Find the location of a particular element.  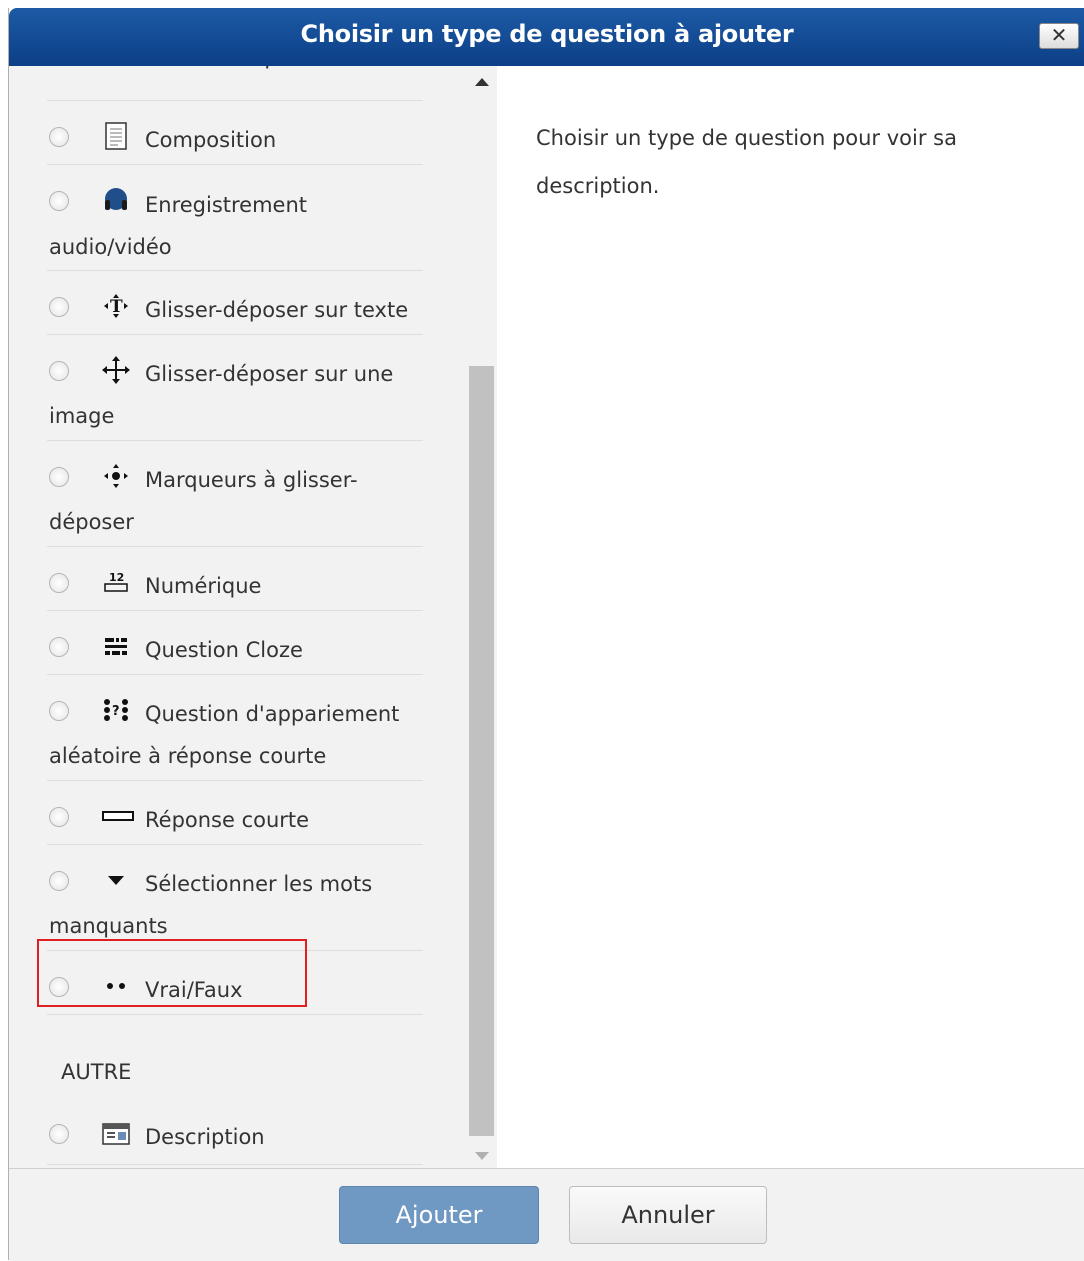

radio-recording is located at coordinates (59, 201).